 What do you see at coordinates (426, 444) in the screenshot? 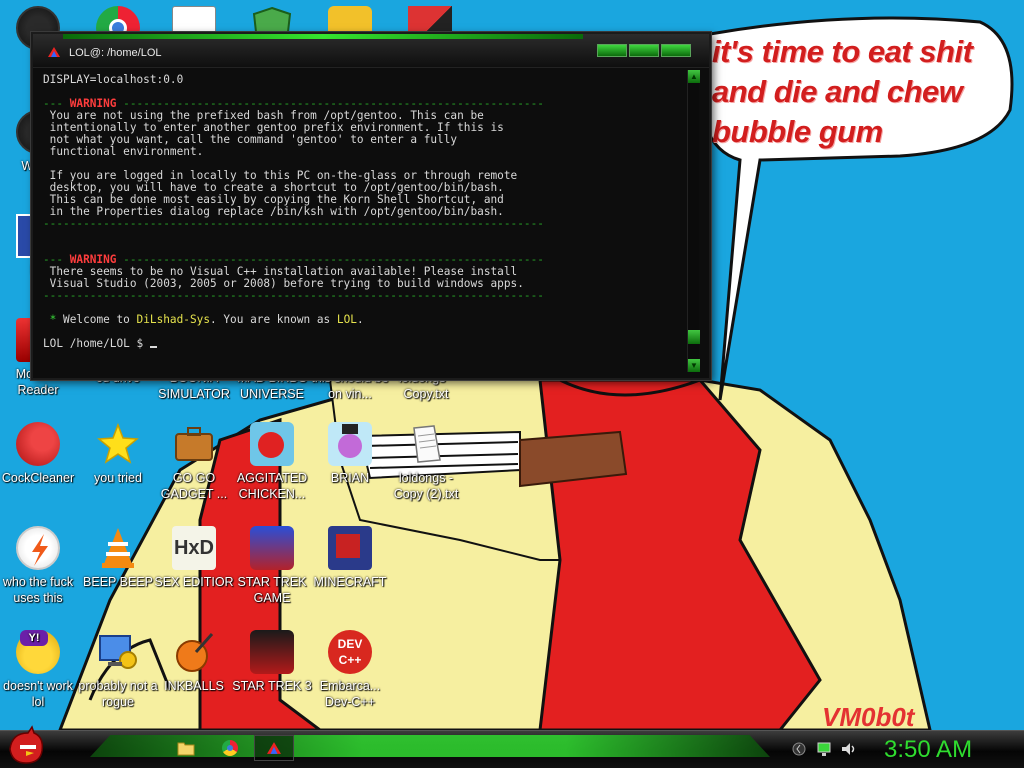
I see `text-file-icon` at bounding box center [426, 444].